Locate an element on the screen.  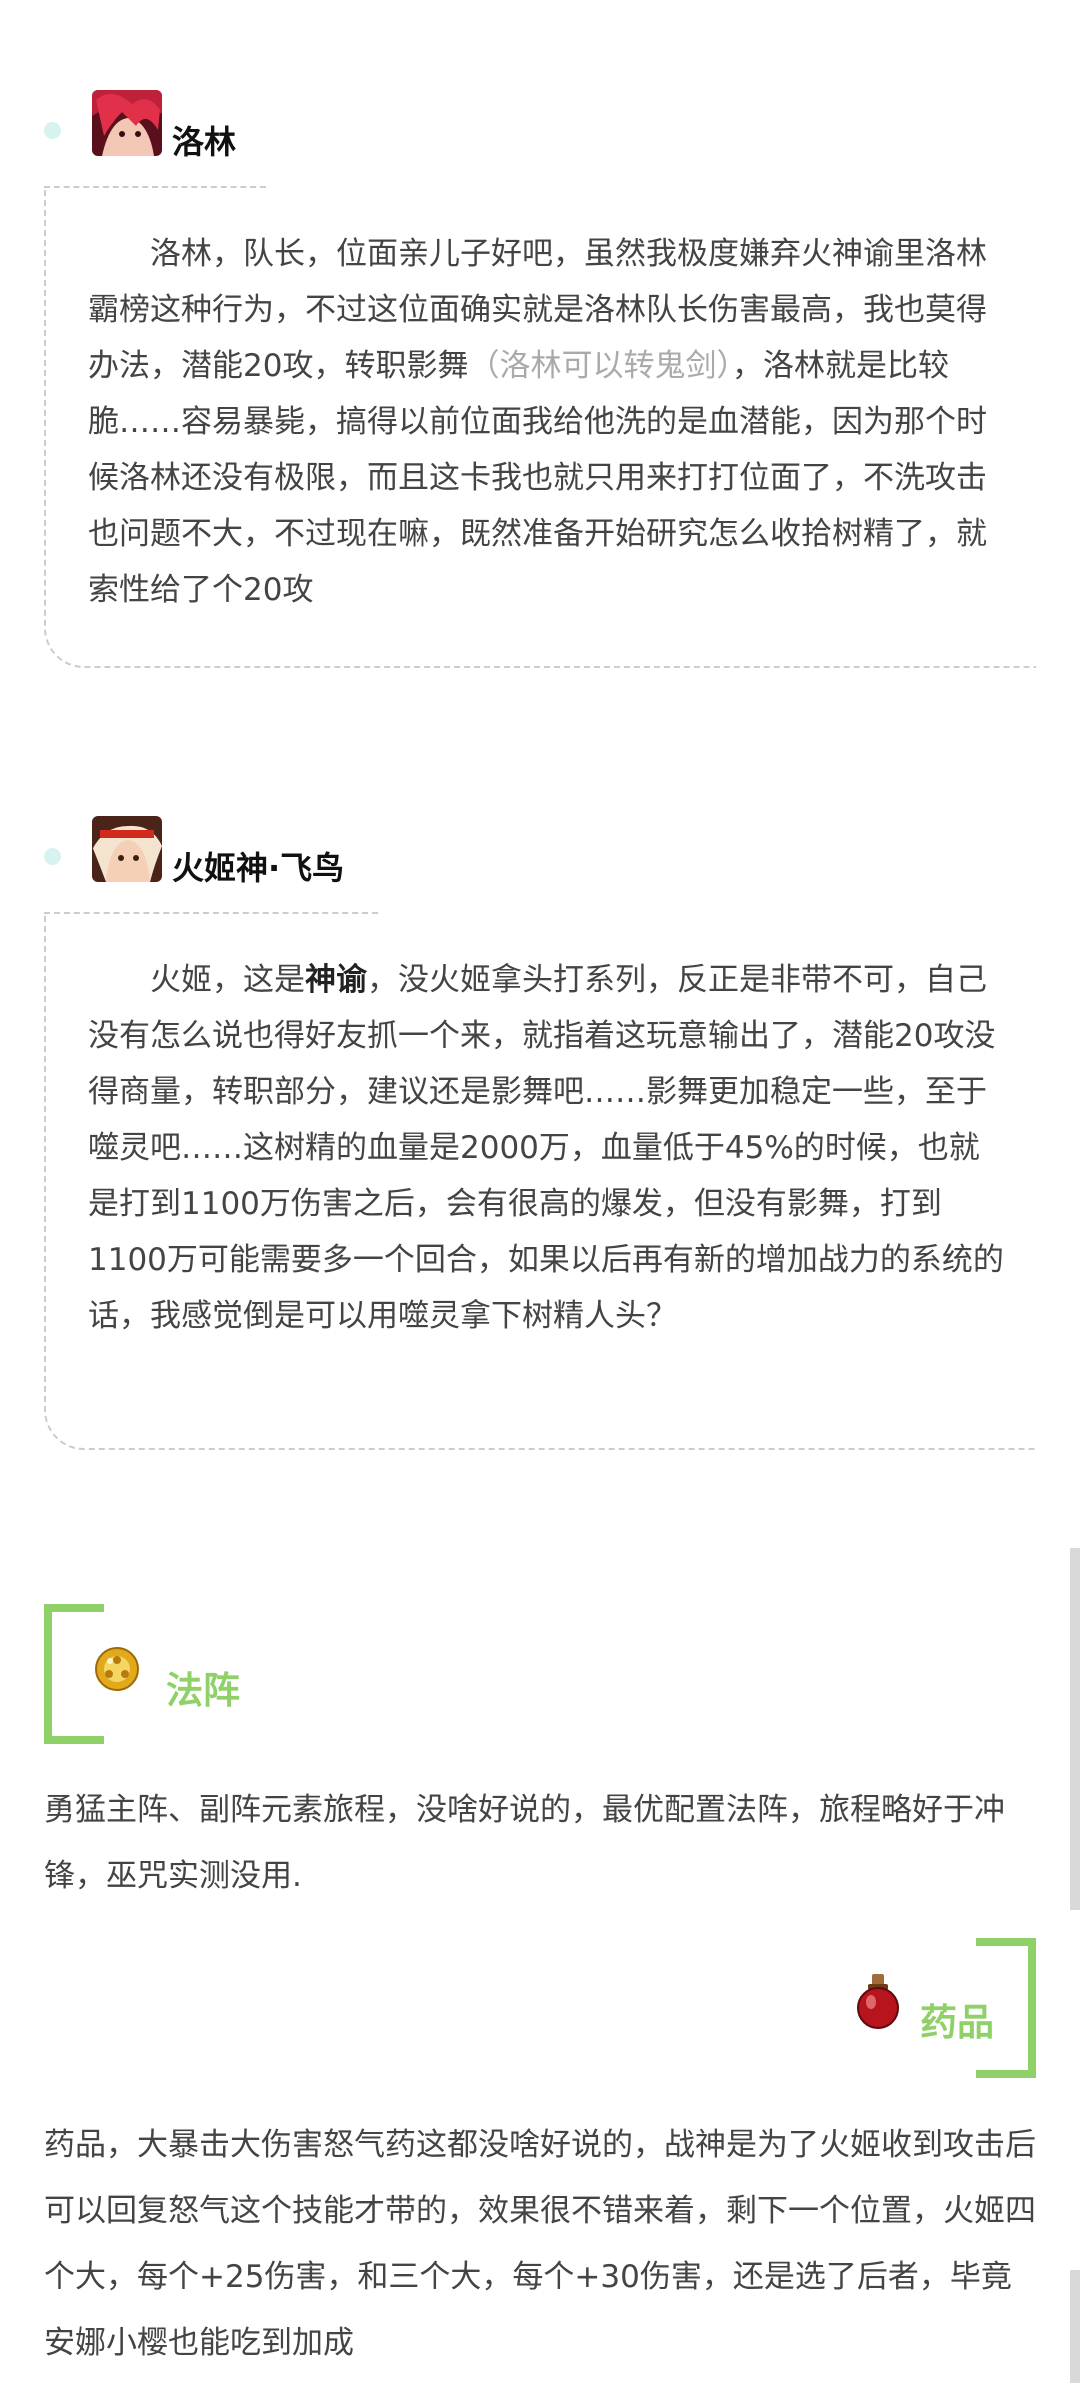
section-title: 法阵 is located at coordinates (203, 1690).